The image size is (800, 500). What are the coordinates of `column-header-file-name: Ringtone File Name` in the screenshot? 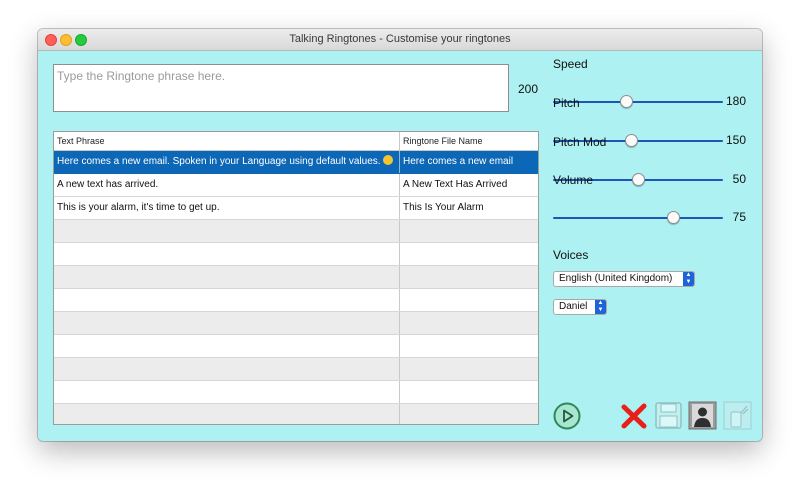 It's located at (469, 141).